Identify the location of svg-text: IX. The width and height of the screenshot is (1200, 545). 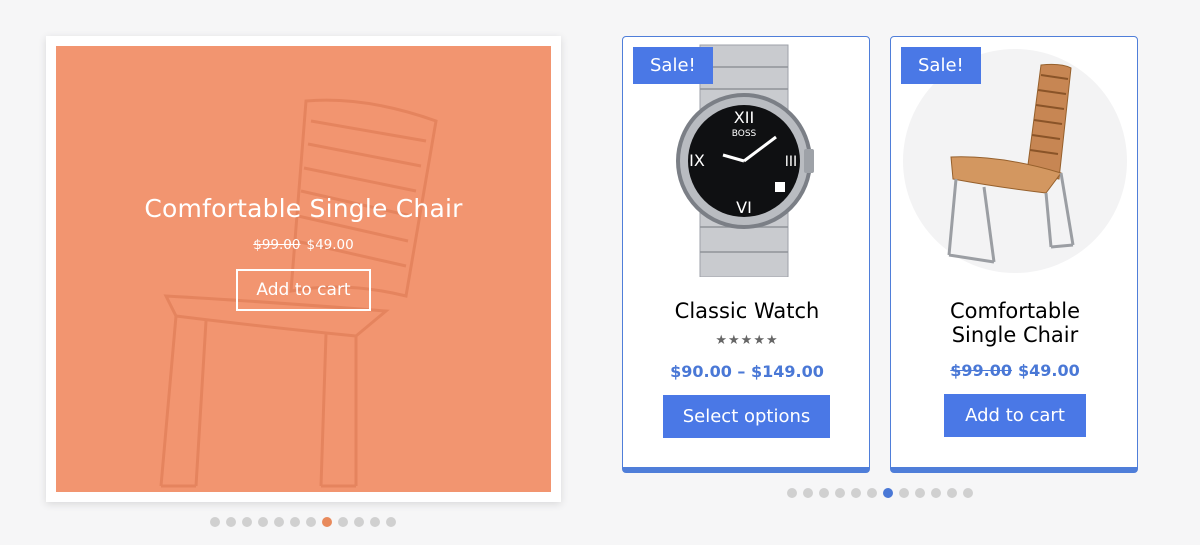
(697, 160).